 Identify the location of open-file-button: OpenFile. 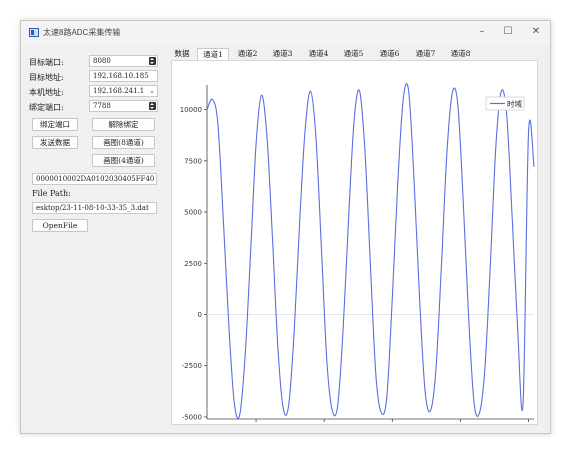
(60, 225).